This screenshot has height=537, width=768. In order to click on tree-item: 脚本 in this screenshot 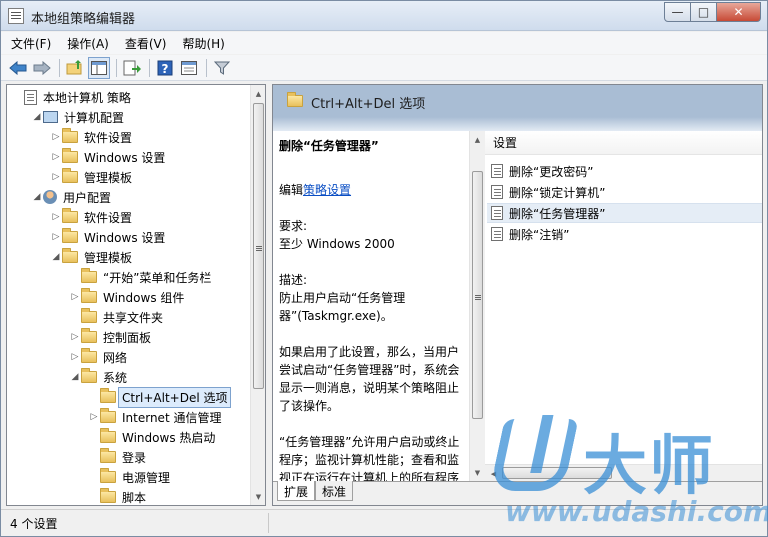, I will do `click(117, 496)`.